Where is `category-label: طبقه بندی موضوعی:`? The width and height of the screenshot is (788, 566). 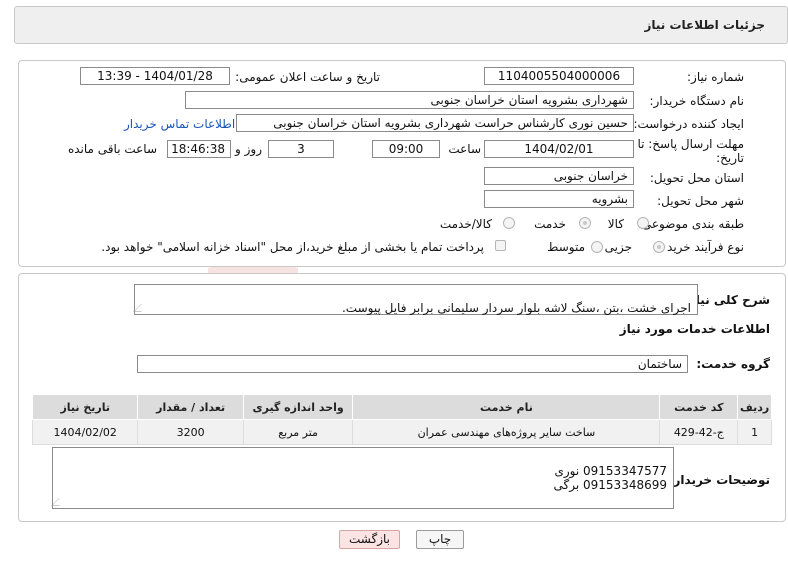 category-label: طبقه بندی موضوعی: is located at coordinates (690, 224).